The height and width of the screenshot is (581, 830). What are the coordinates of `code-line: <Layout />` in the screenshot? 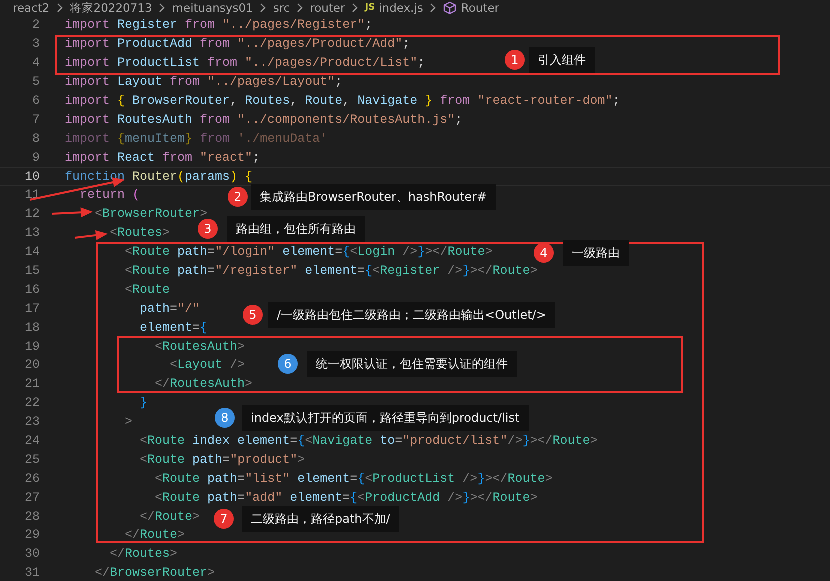 It's located at (208, 365).